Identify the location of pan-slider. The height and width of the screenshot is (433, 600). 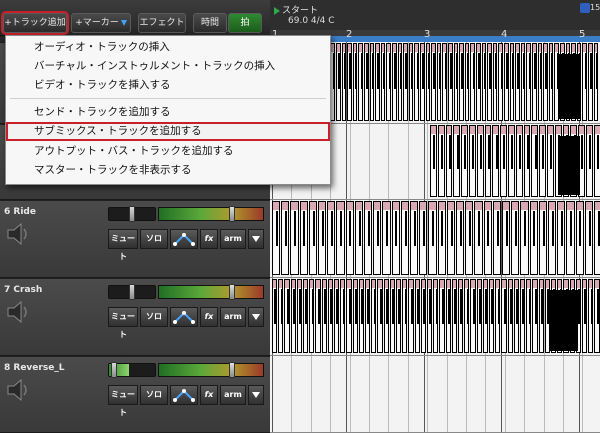
(132, 370).